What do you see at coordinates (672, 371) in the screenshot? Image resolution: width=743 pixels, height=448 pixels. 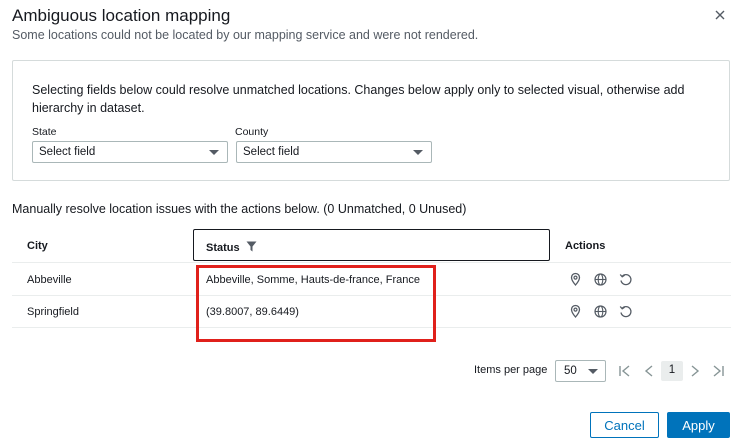 I see `current-page: 1` at bounding box center [672, 371].